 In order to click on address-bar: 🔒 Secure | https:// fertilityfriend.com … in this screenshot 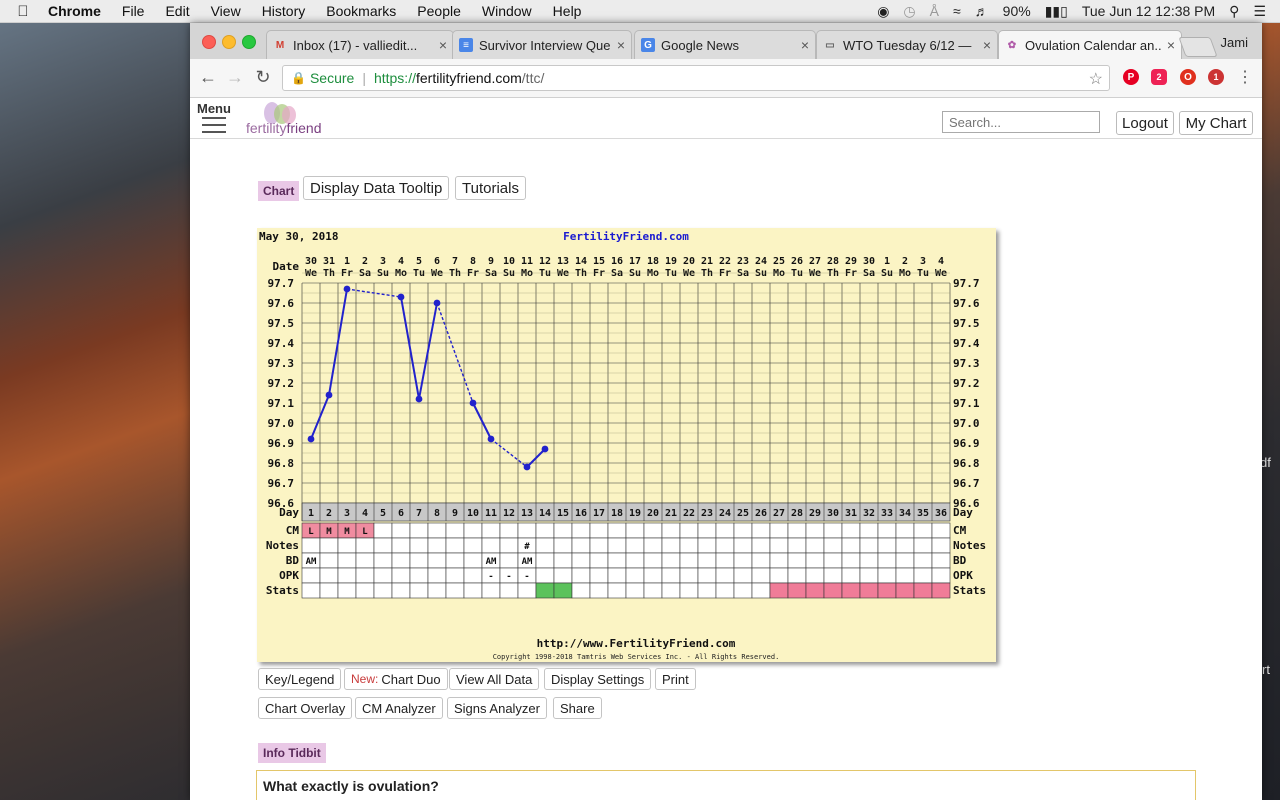, I will do `click(696, 78)`.